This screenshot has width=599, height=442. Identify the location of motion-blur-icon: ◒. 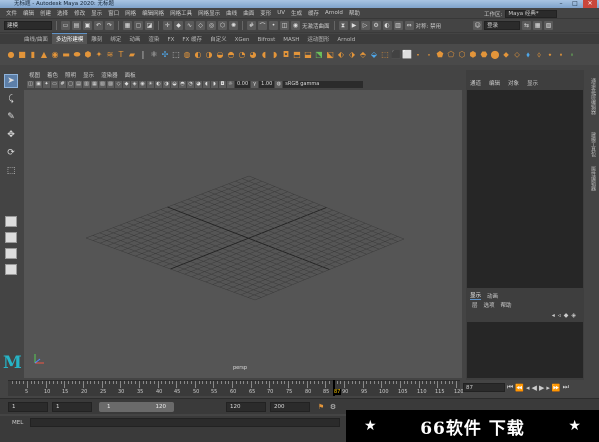
(174, 84).